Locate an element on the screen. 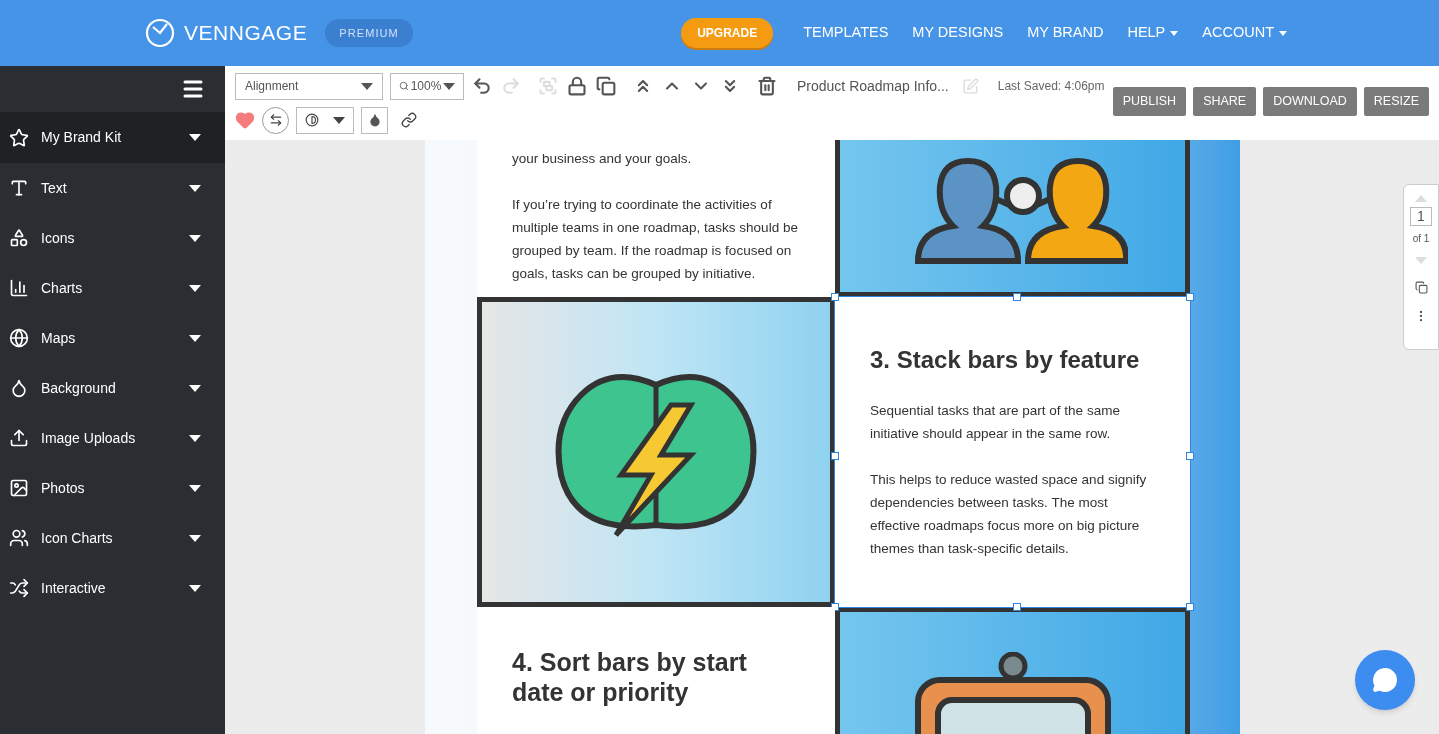 This screenshot has width=1439, height=734. swap-arrows-icon is located at coordinates (275, 120).